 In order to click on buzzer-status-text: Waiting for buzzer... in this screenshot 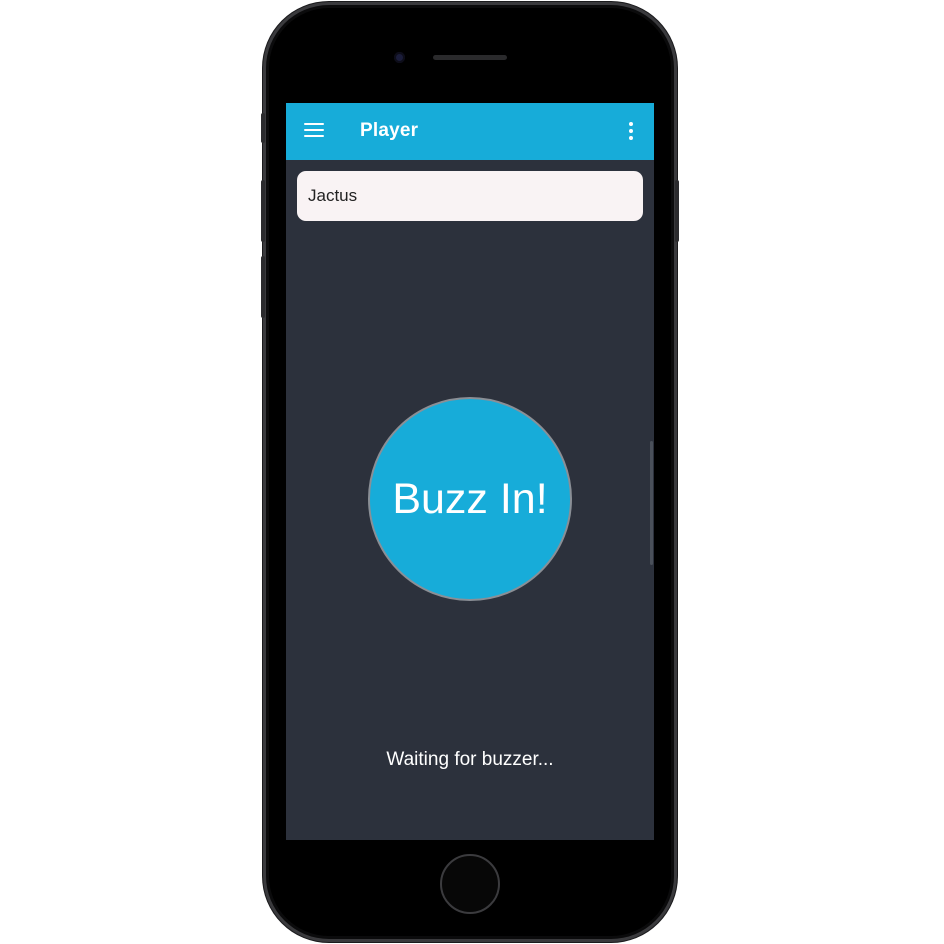, I will do `click(470, 759)`.